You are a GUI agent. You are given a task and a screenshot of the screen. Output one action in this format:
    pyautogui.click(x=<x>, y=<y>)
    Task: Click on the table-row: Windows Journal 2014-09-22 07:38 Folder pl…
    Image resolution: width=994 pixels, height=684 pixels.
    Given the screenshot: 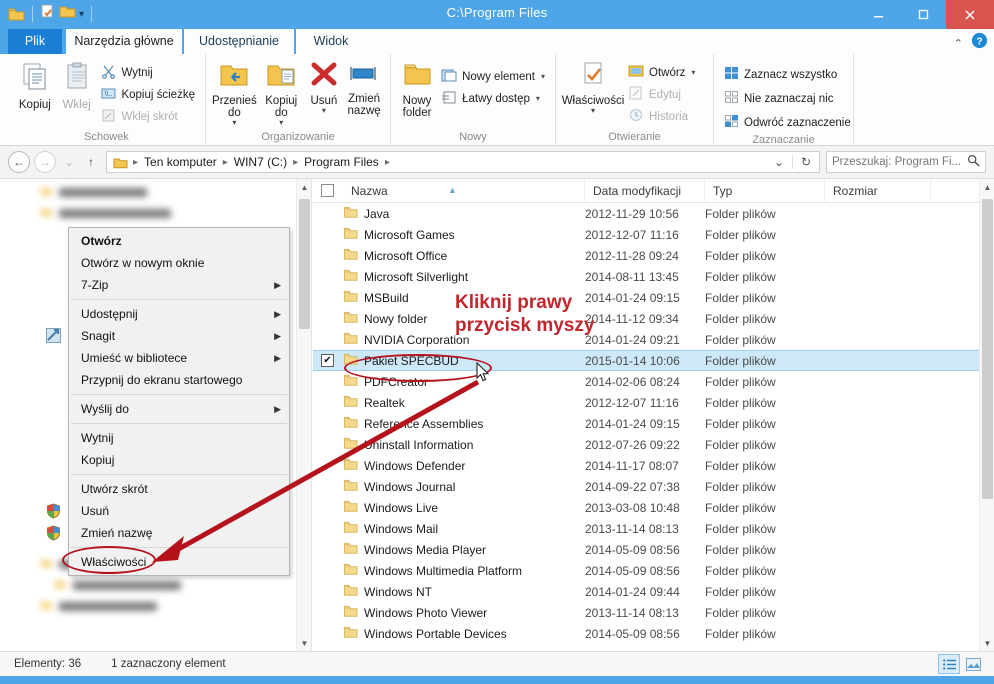 What is the action you would take?
    pyautogui.click(x=653, y=486)
    